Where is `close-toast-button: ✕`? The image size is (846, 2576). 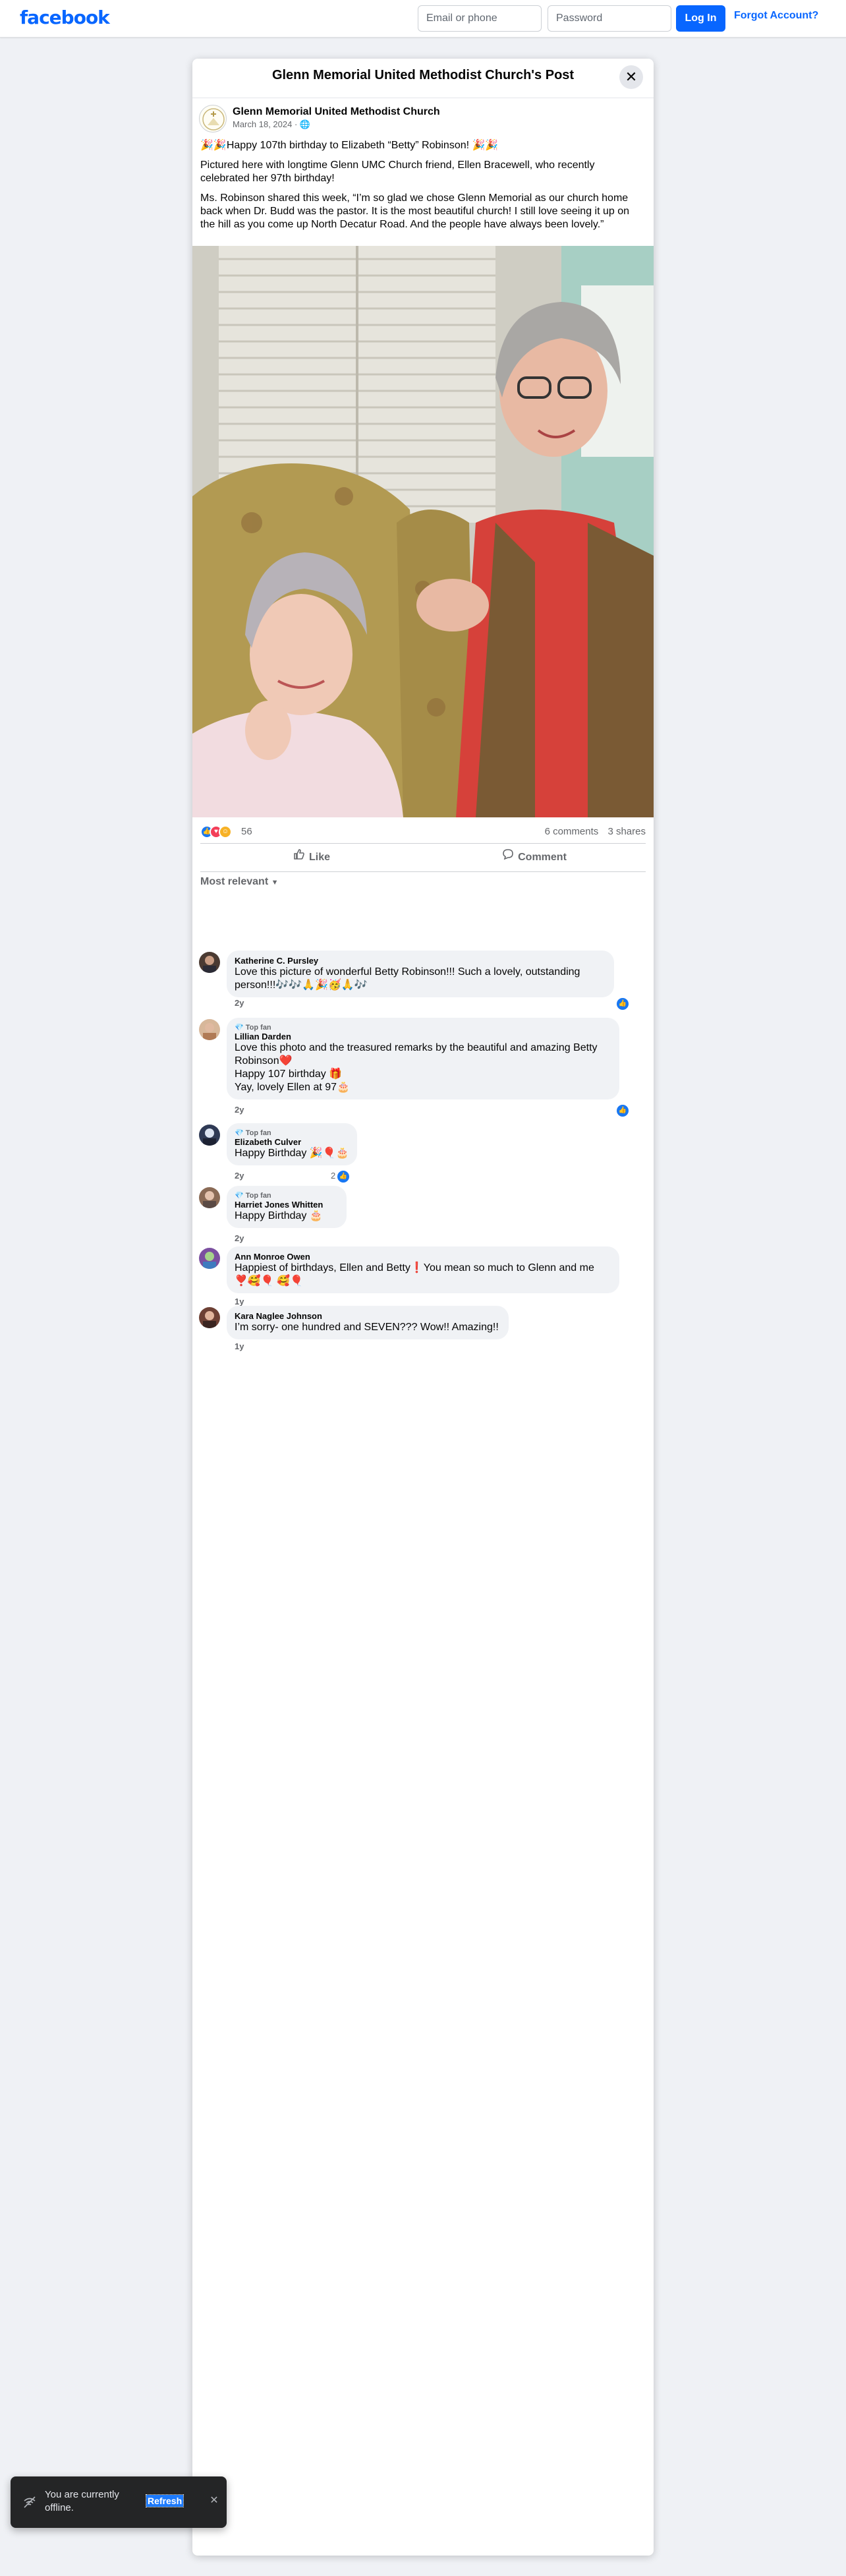
close-toast-button: ✕ is located at coordinates (215, 2501).